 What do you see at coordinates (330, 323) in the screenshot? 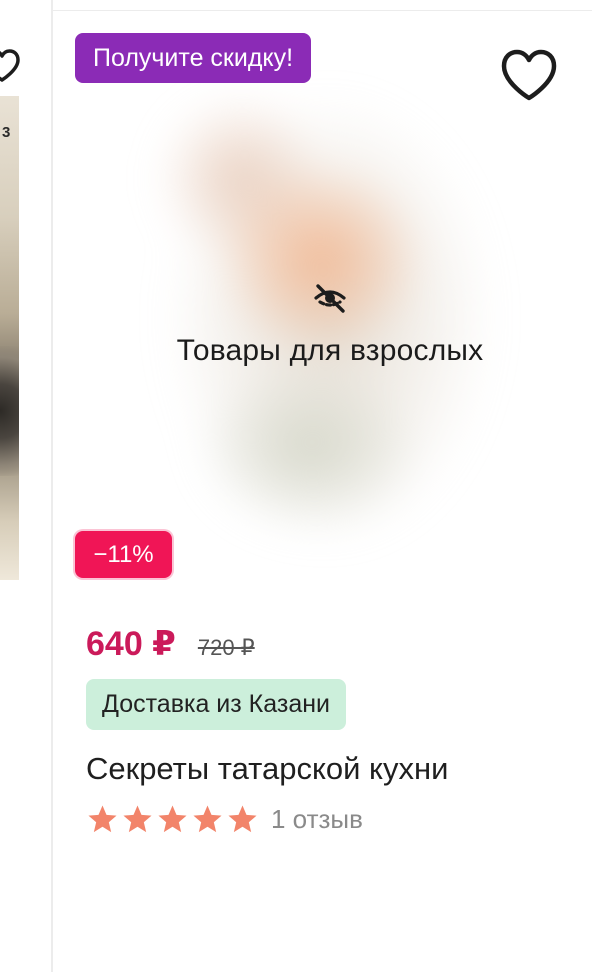
I see `adult-content-overlay: Товары для взрослых` at bounding box center [330, 323].